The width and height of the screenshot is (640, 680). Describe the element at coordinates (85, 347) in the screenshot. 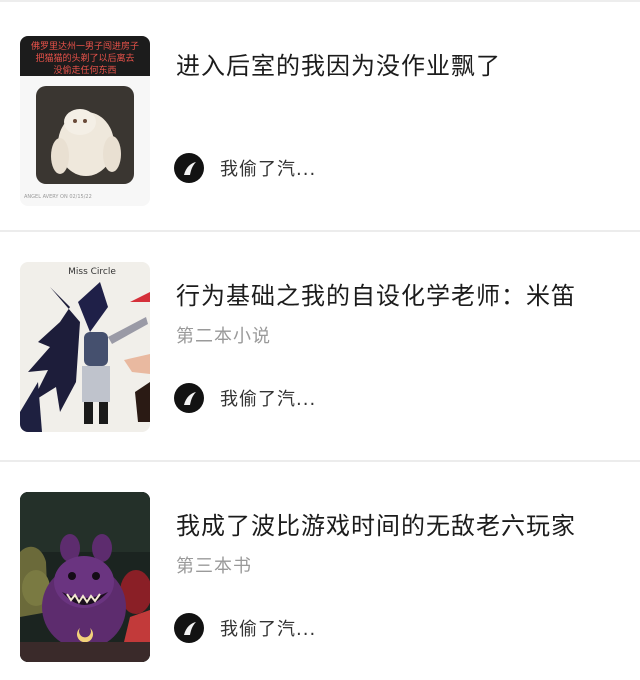

I see `book-cover: Miss Circle` at that location.